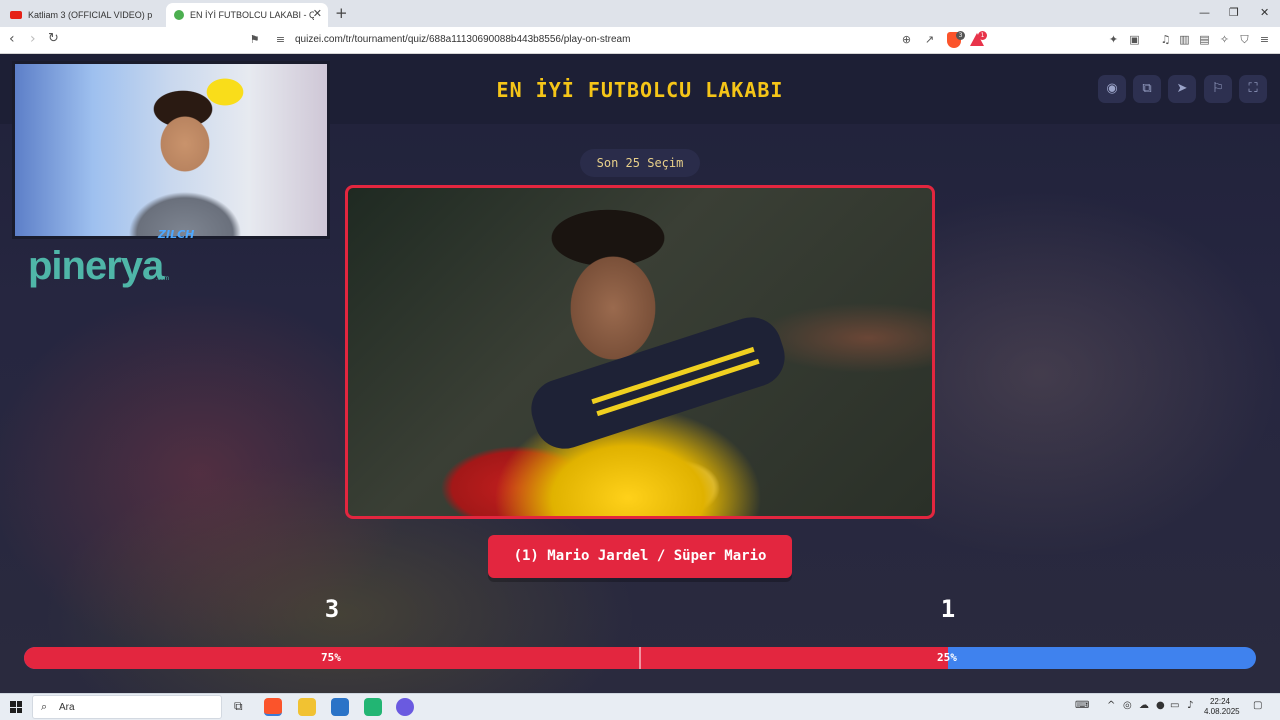 The width and height of the screenshot is (1280, 720). What do you see at coordinates (44, 706) in the screenshot?
I see `search-icon: ⌕` at bounding box center [44, 706].